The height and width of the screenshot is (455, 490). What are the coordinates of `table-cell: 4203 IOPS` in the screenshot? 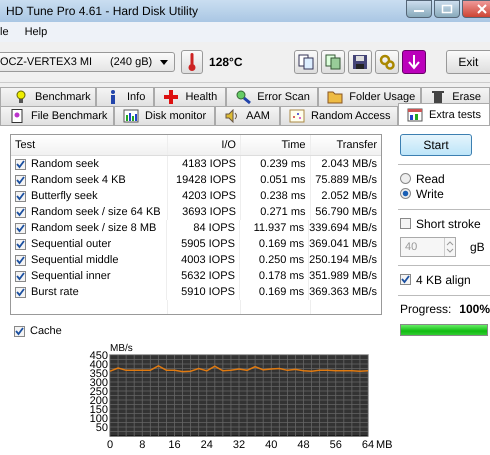 It's located at (204, 196).